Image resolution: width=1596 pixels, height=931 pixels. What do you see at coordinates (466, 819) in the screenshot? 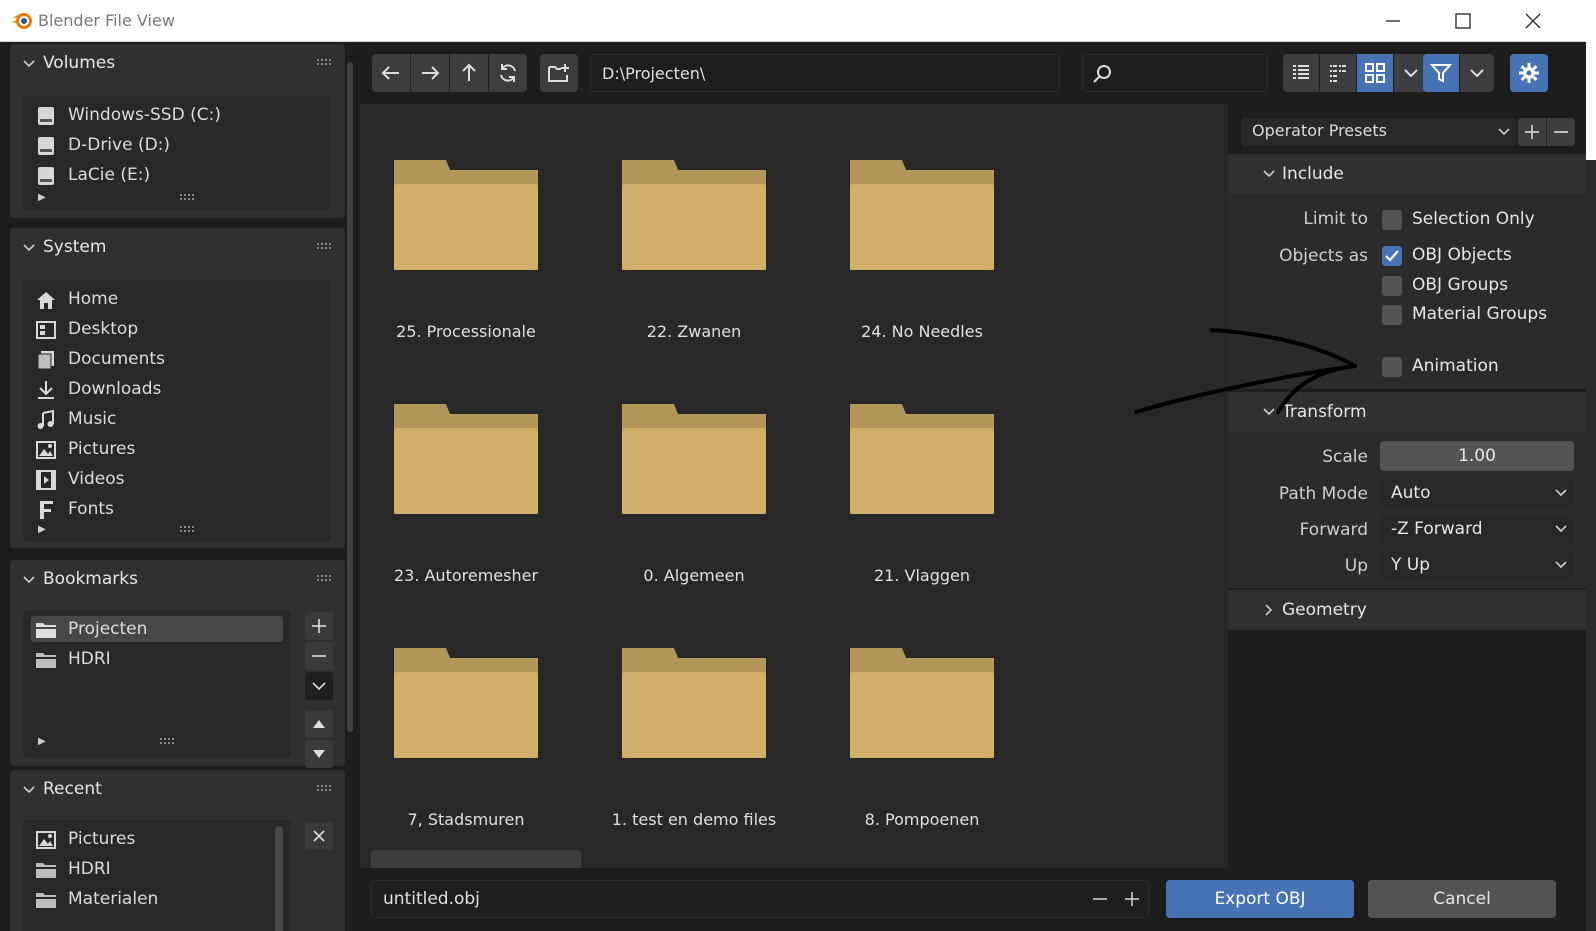
I see `folder-name: 7, Stadsmuren` at bounding box center [466, 819].